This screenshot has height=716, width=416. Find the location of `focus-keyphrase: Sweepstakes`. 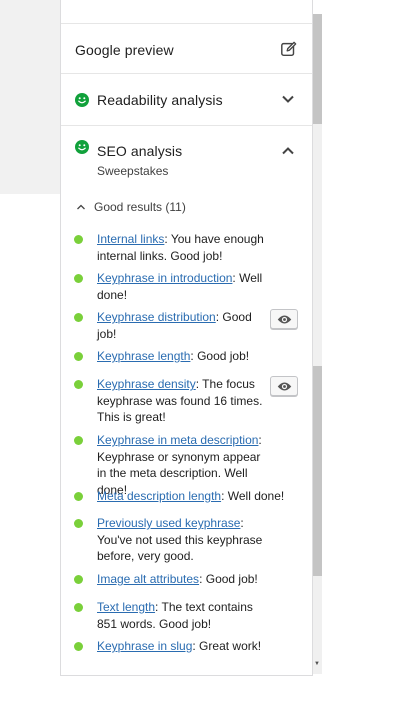

focus-keyphrase: Sweepstakes is located at coordinates (133, 171).